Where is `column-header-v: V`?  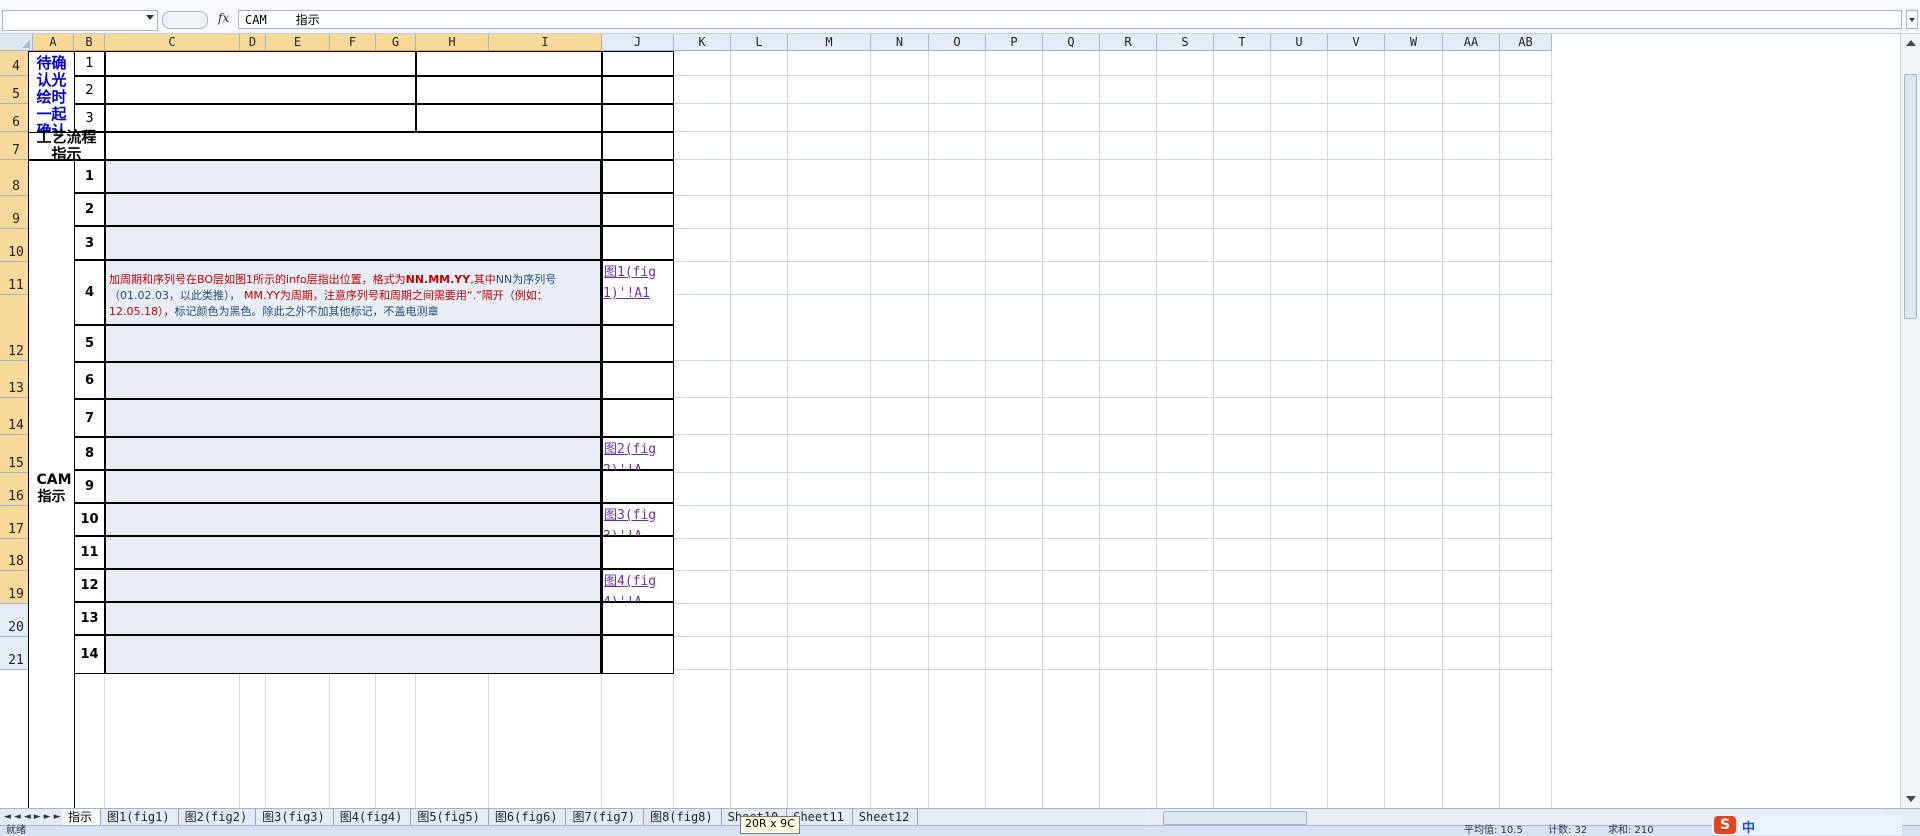
column-header-v: V is located at coordinates (1356, 42).